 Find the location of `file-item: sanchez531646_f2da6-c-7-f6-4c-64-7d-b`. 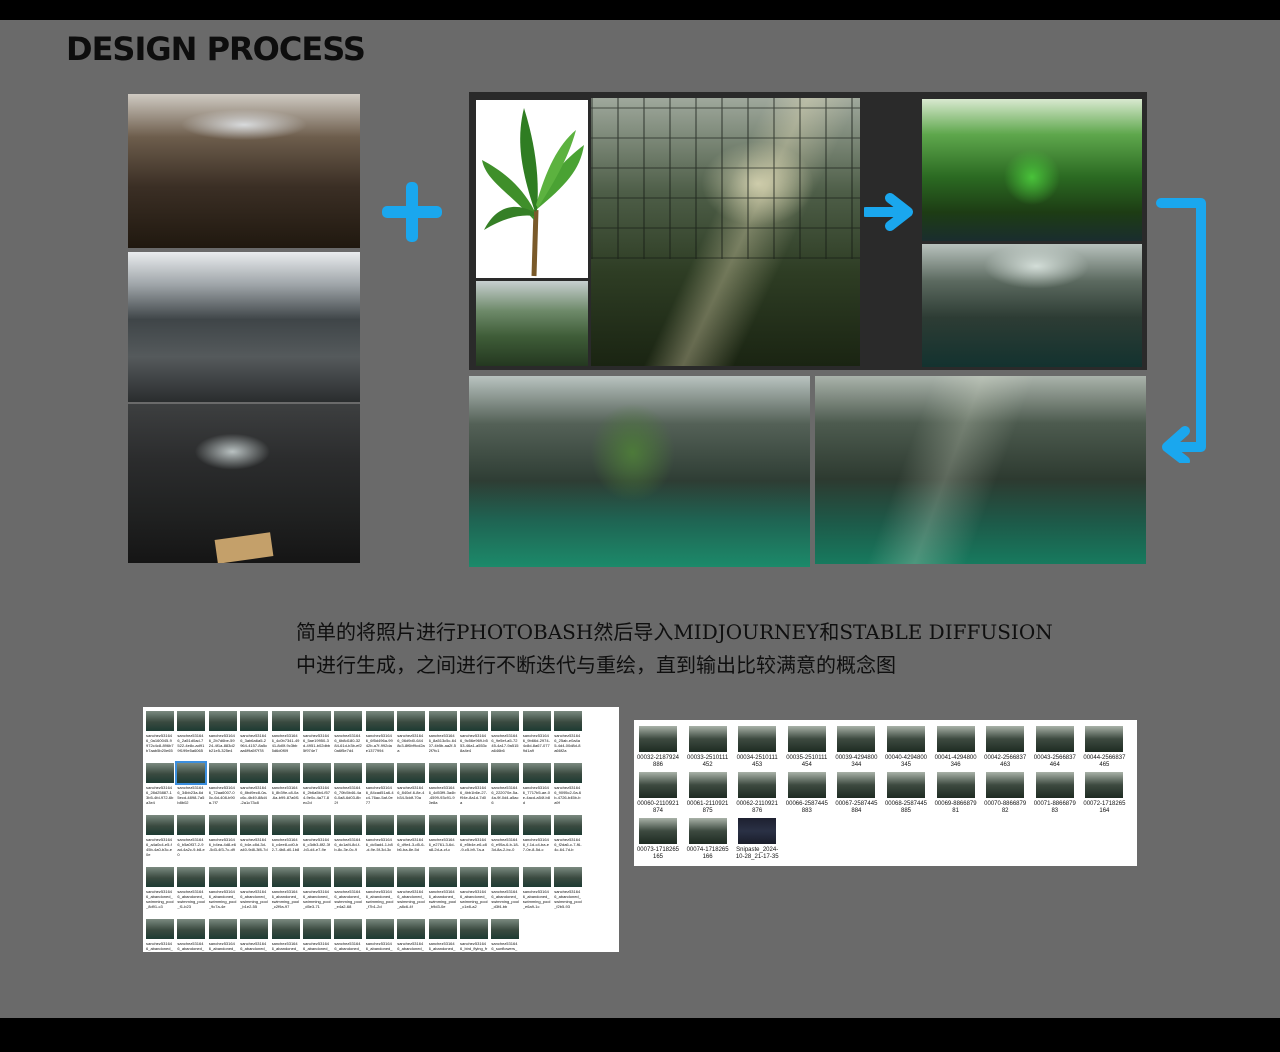

file-item: sanchez531646_f2da6-c-7-f6-4c-64-7d-b is located at coordinates (568, 836).